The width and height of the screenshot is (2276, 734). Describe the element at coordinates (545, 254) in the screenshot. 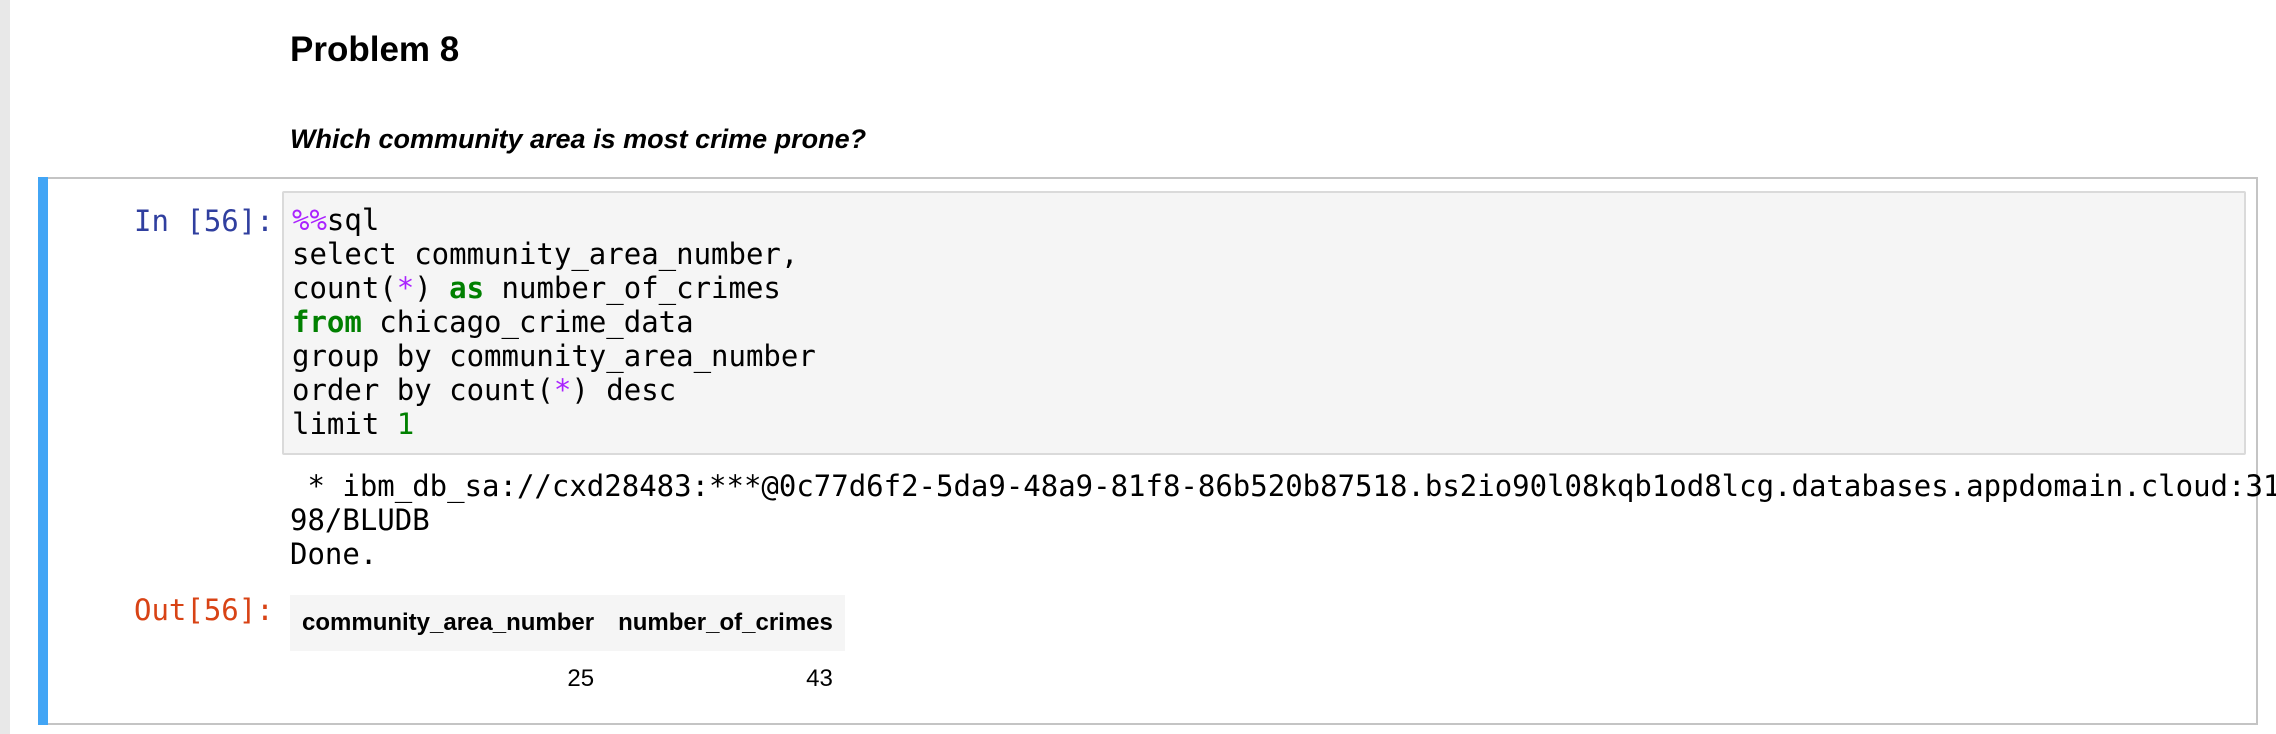

I see `code-token: select community_area_number,` at that location.